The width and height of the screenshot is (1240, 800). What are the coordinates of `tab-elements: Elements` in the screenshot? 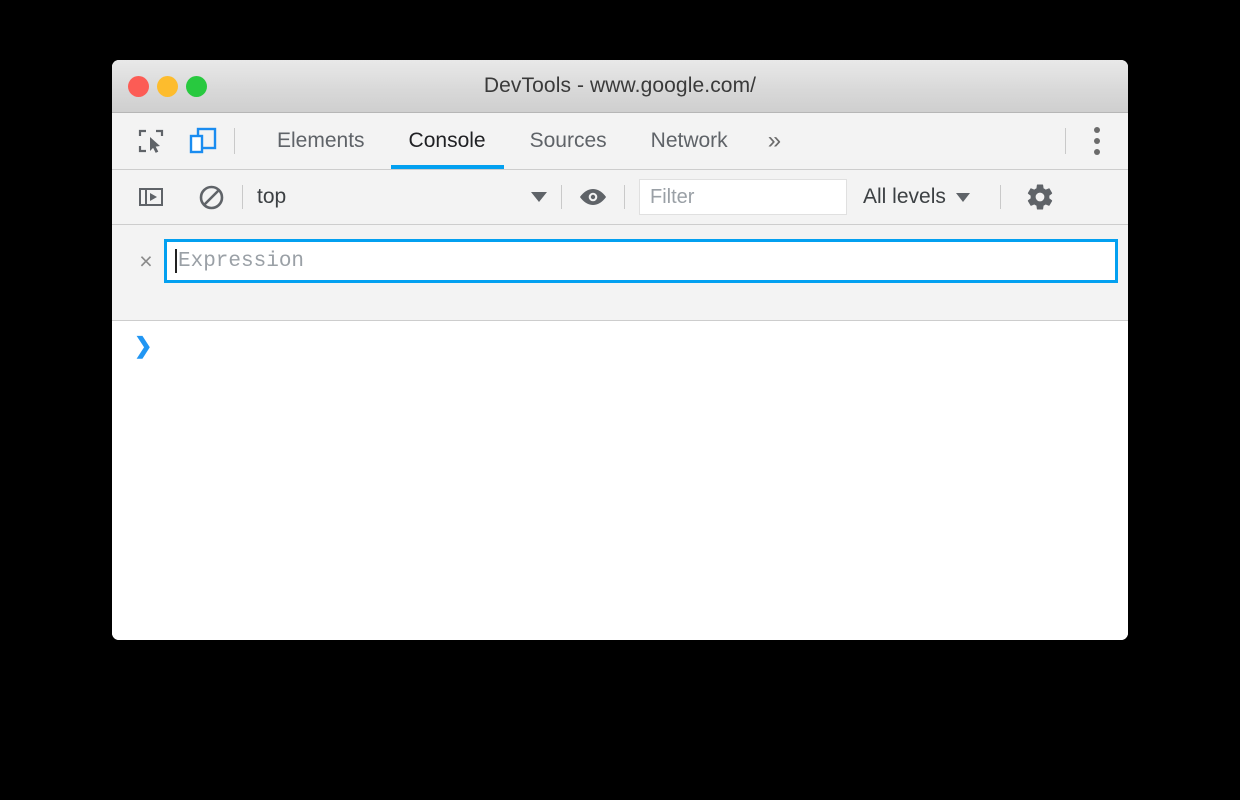 It's located at (321, 141).